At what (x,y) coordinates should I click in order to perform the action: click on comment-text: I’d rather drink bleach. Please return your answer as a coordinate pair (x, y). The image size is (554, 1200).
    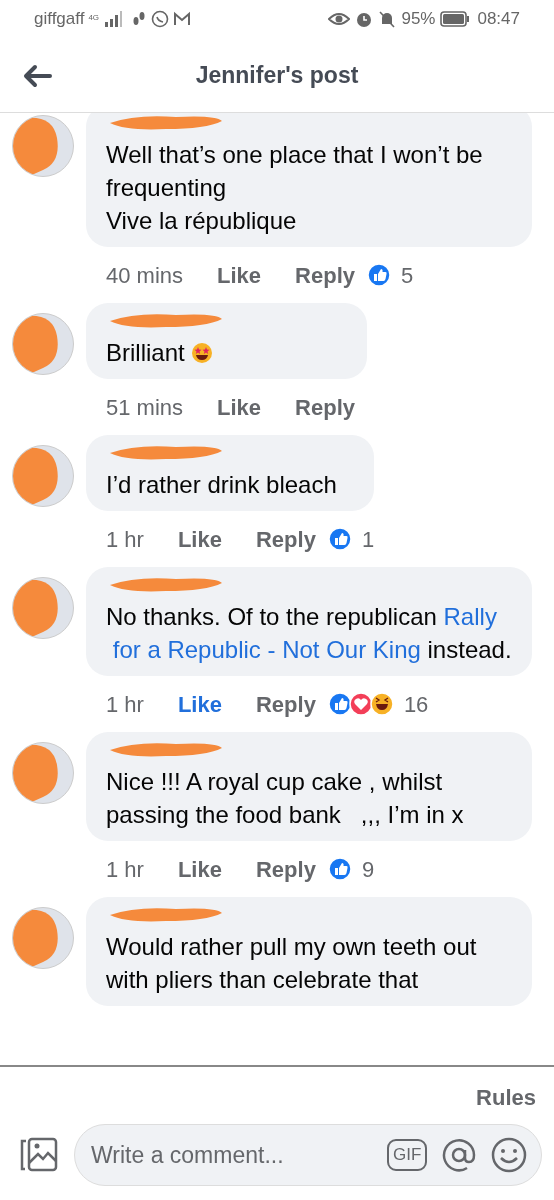
    Looking at the image, I should click on (222, 485).